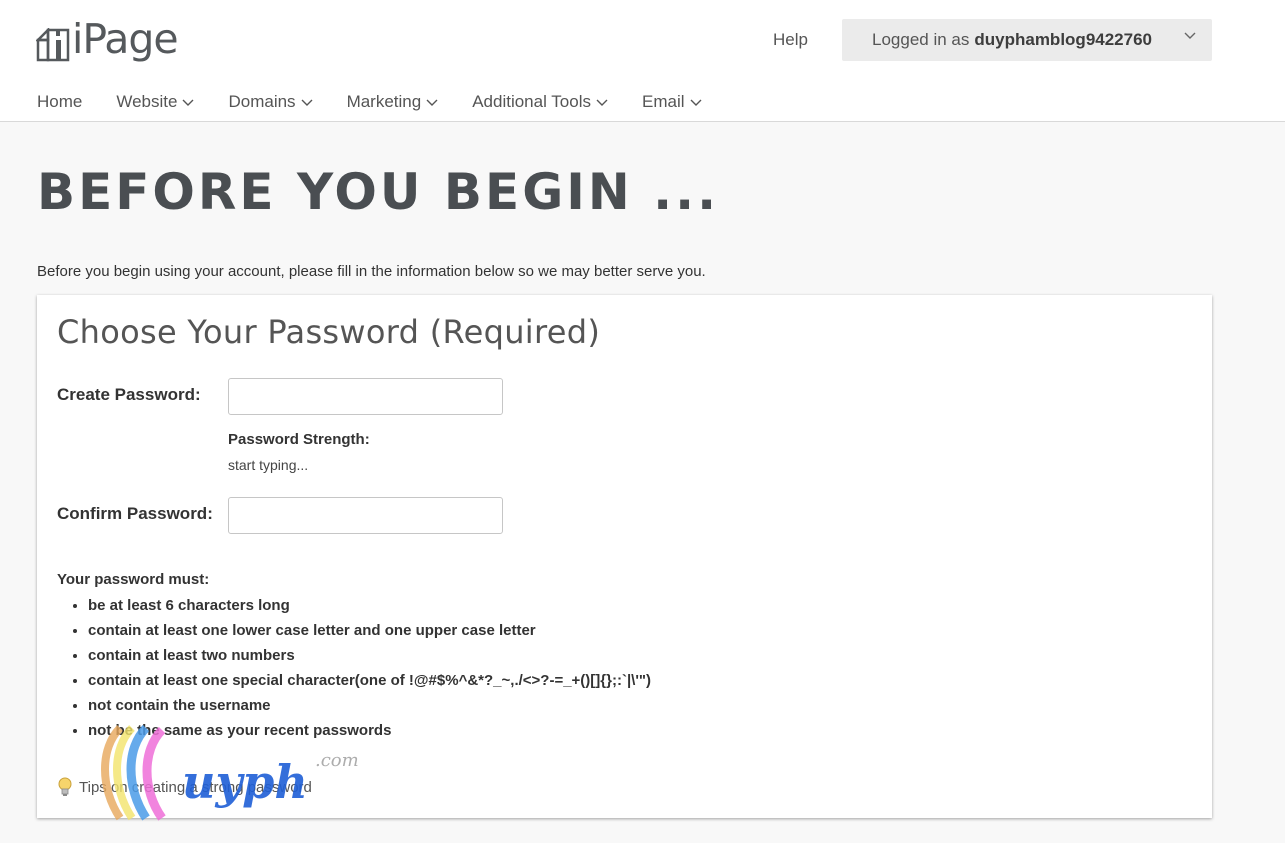  Describe the element at coordinates (65, 786) in the screenshot. I see `lightbulb-icon` at that location.